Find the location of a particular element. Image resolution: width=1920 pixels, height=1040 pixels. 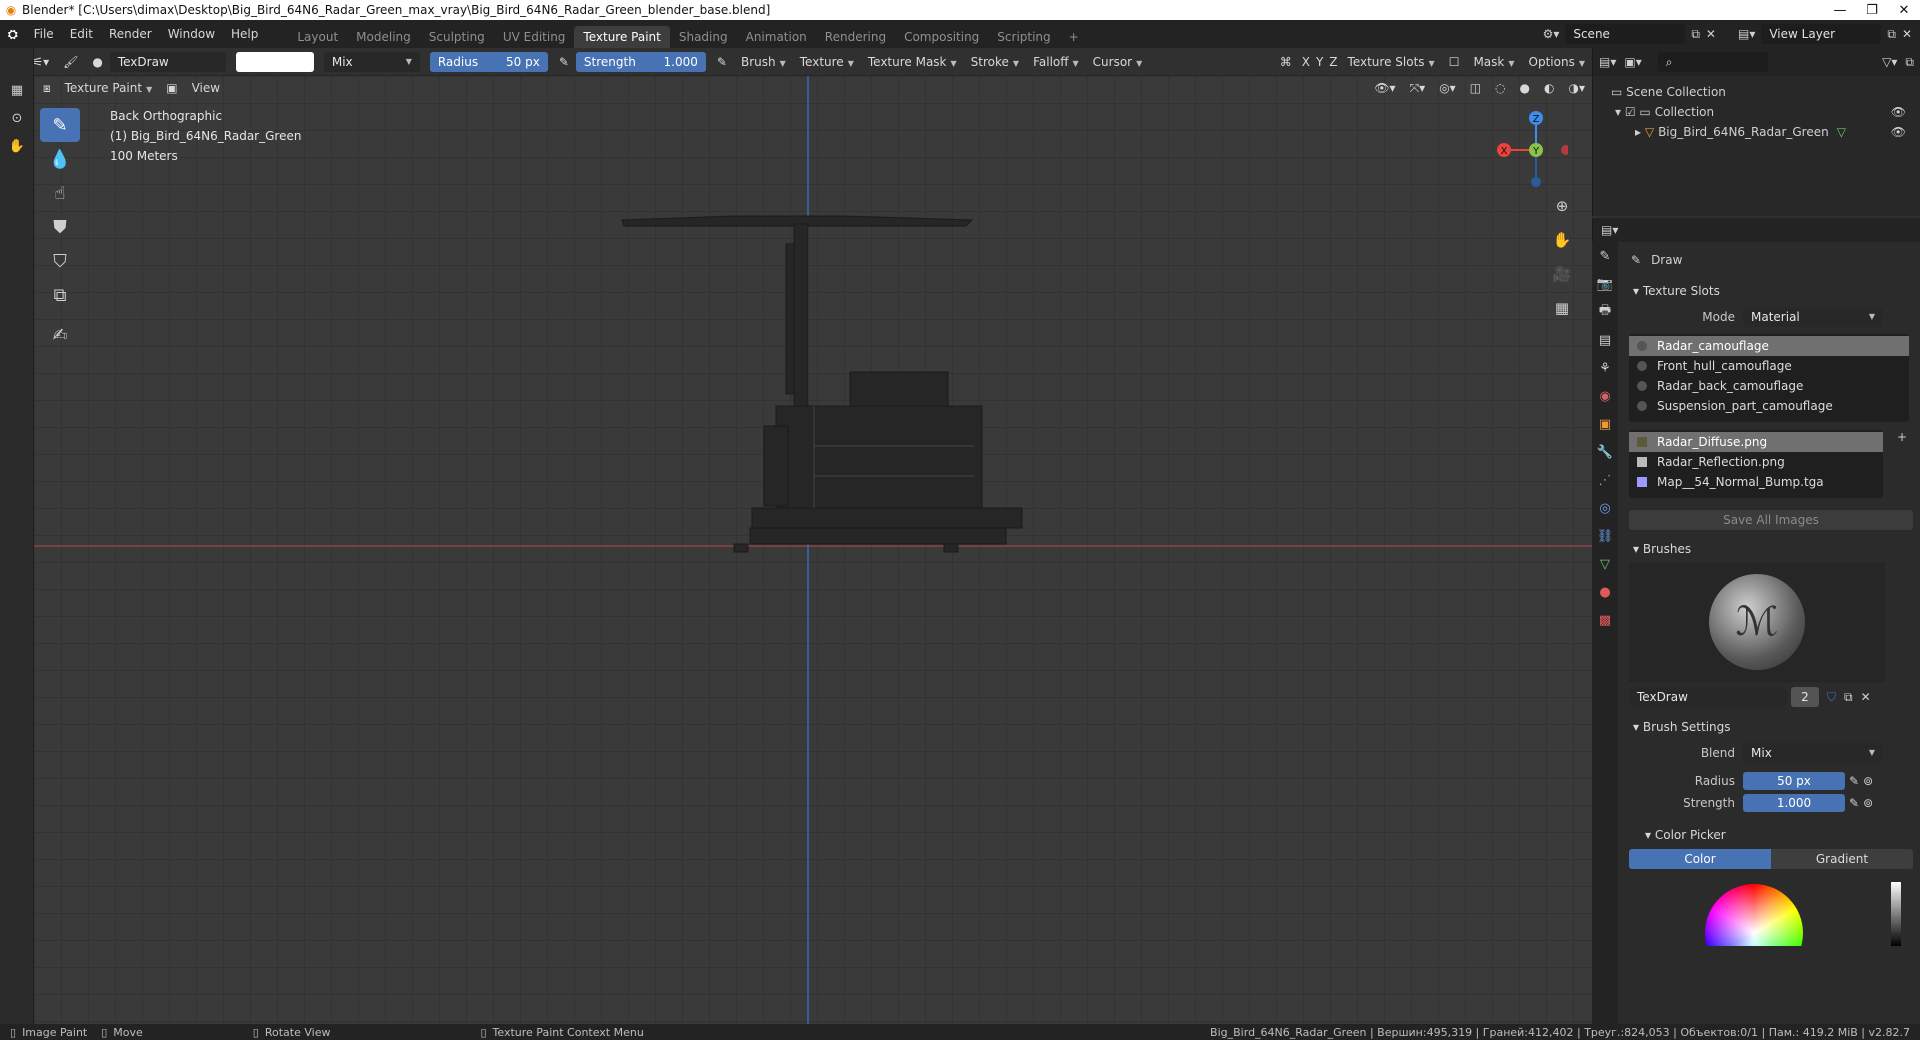

duplicate-brush-icon: ⧉ is located at coordinates (1848, 697).